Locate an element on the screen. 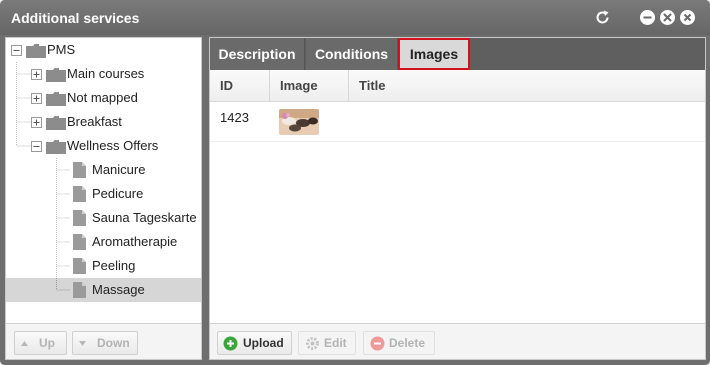 This screenshot has height=365, width=710. tree-node-breakfast: Breakfast is located at coordinates (103, 122).